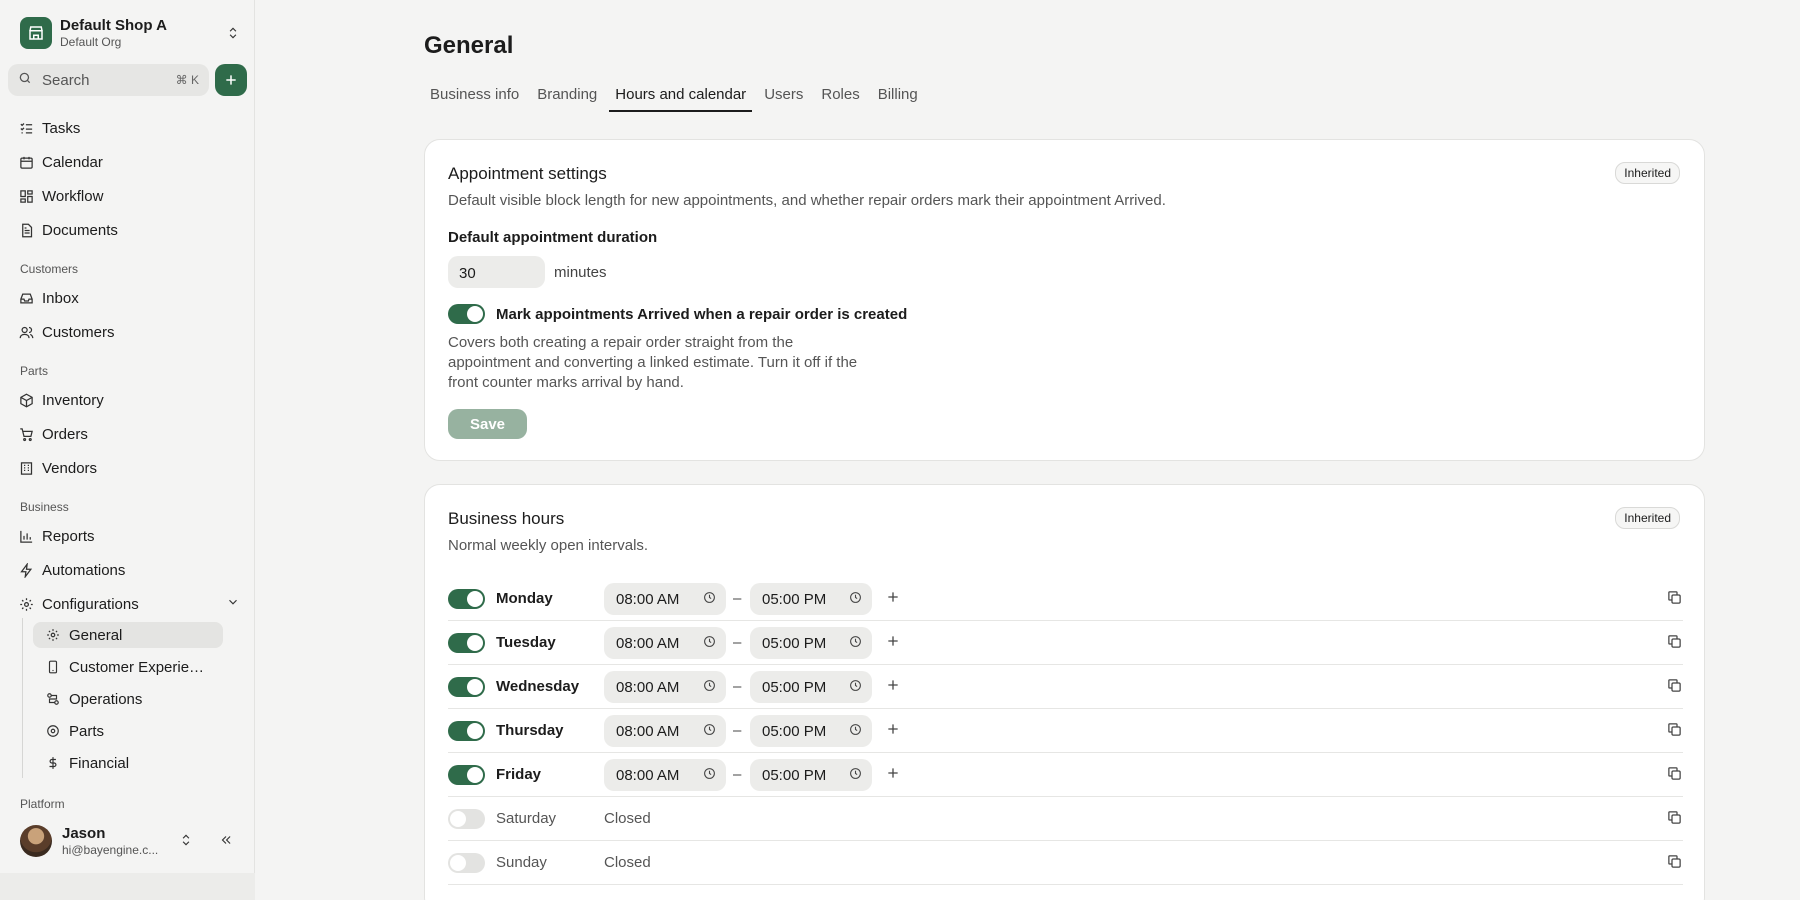 The height and width of the screenshot is (900, 1800). What do you see at coordinates (61, 400) in the screenshot?
I see `nav-item-inventory: Inventory` at bounding box center [61, 400].